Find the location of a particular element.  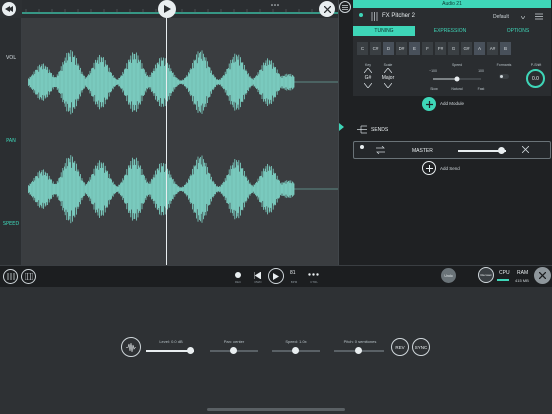

panel-menu-button is located at coordinates (345, 7).